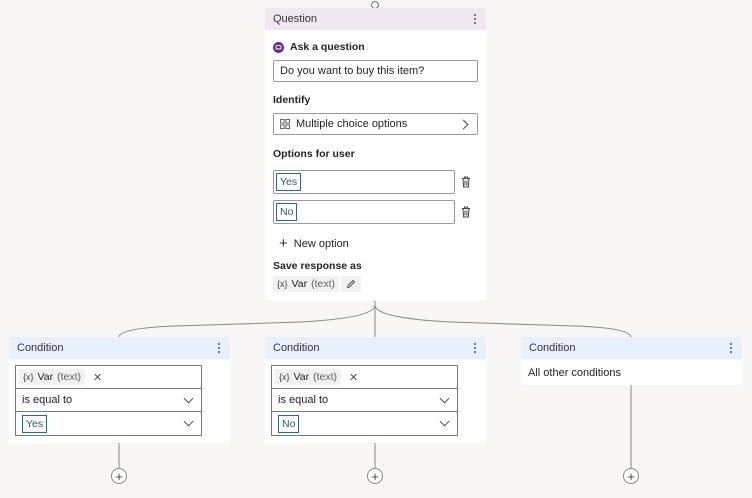  Describe the element at coordinates (364, 182) in the screenshot. I see `option-input-yes: Yes` at that location.